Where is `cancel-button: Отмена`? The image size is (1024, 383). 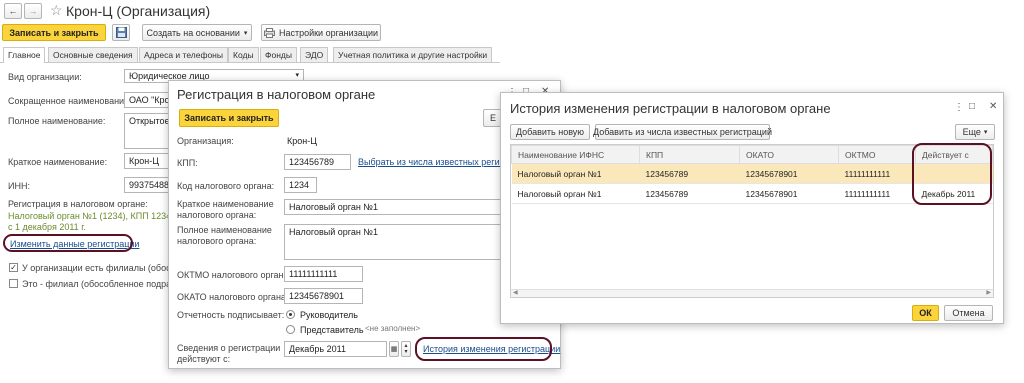
cancel-button: Отмена is located at coordinates (968, 313).